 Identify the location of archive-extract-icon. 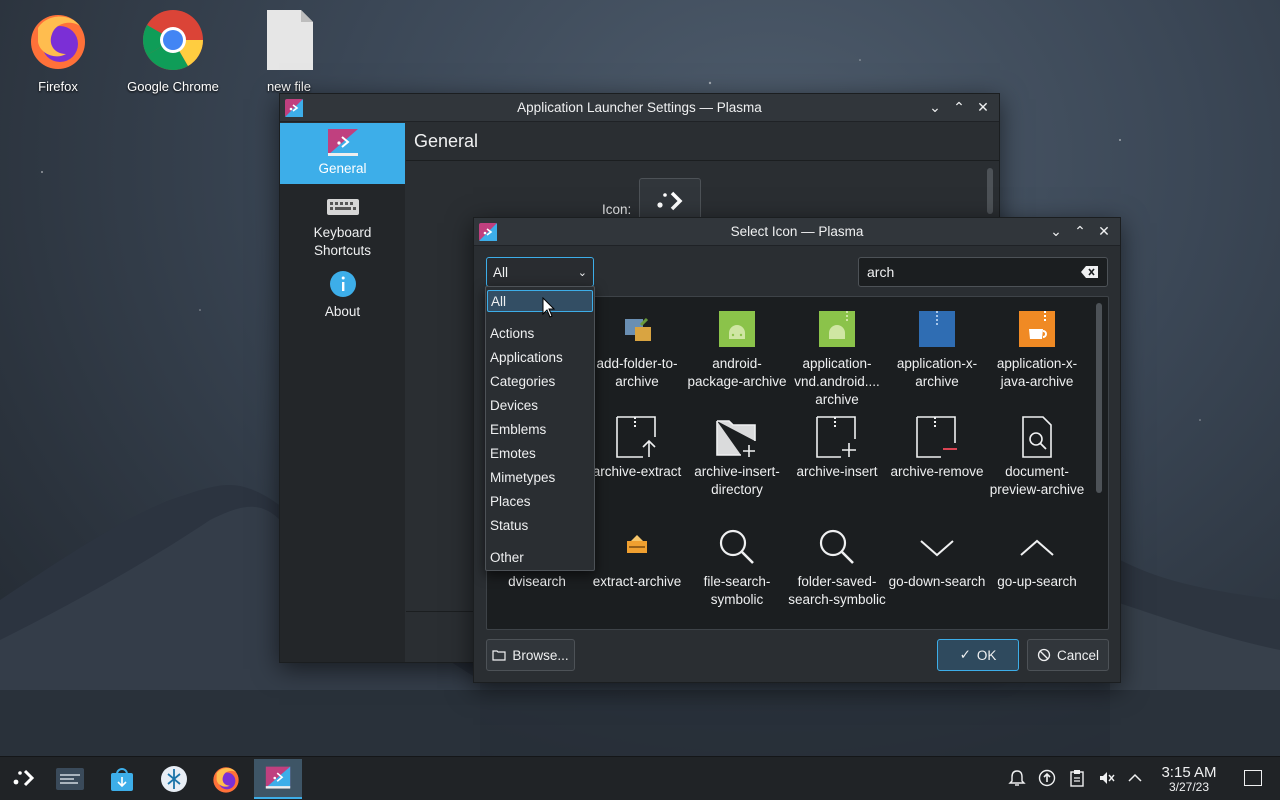
(636, 437).